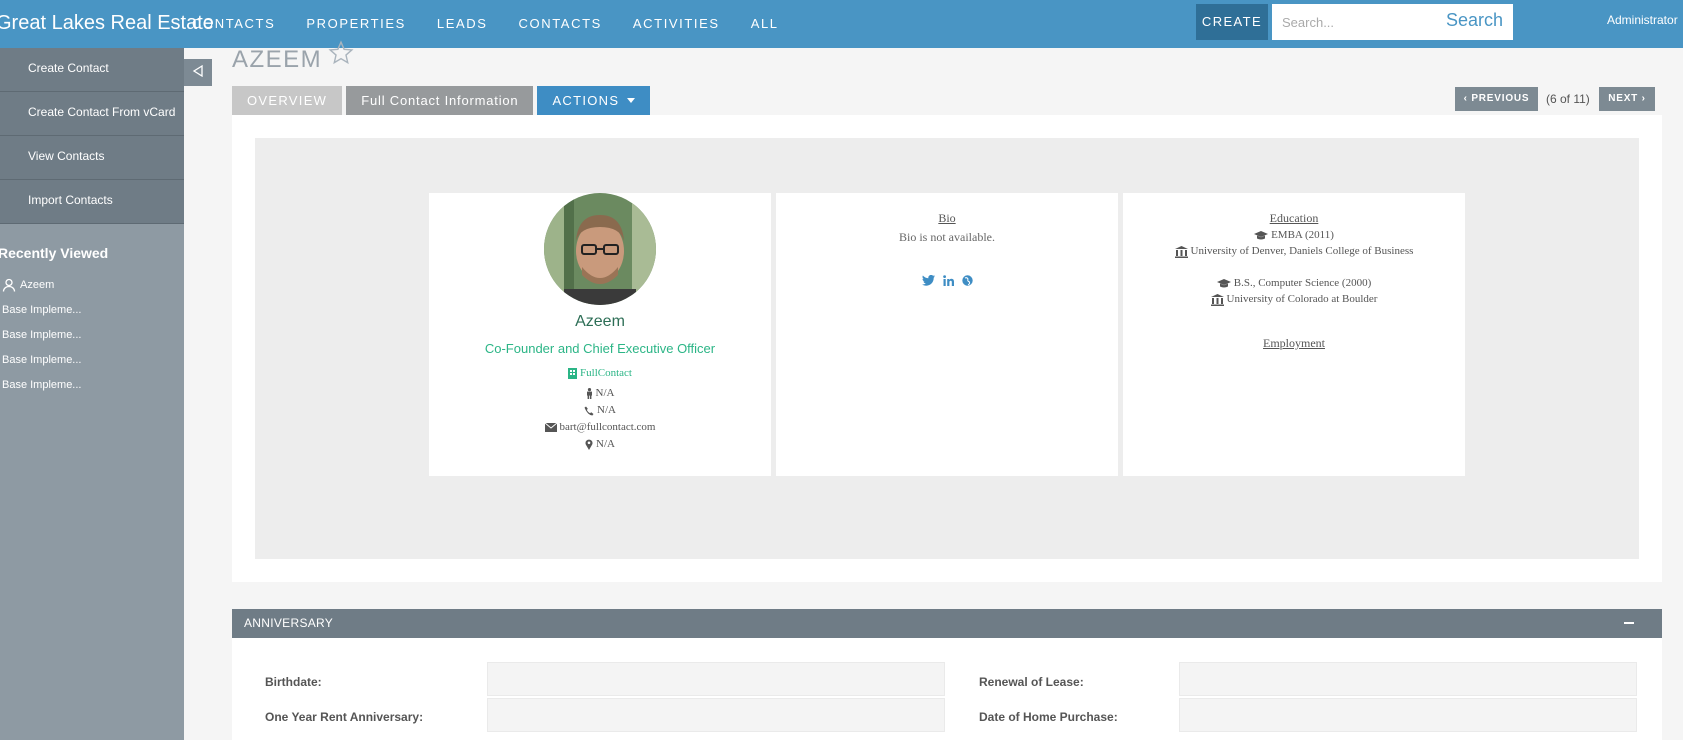 This screenshot has height=740, width=1683. Describe the element at coordinates (716, 679) in the screenshot. I see `birthdate-value` at that location.